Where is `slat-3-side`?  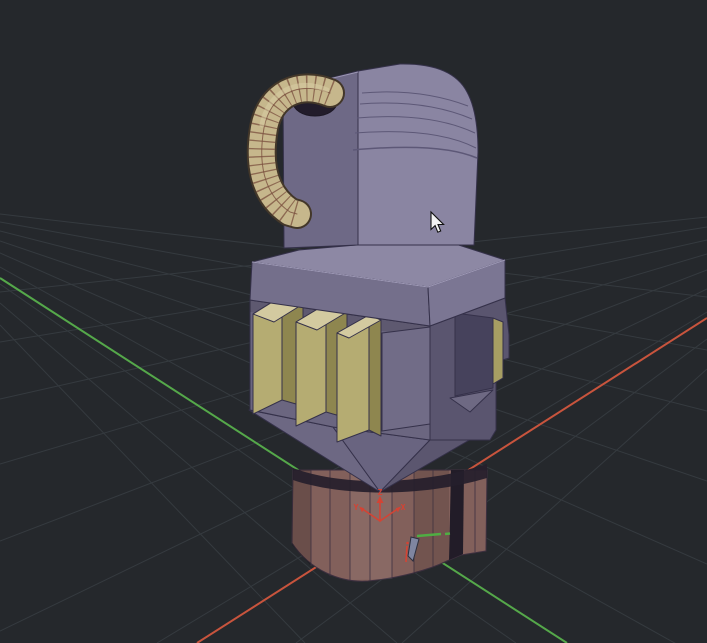 slat-3-side is located at coordinates (375, 375).